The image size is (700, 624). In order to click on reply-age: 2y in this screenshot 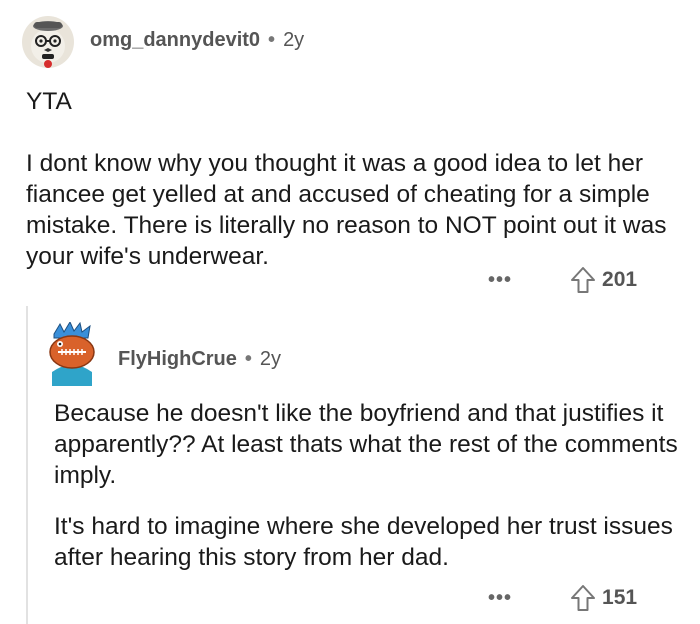, I will do `click(270, 359)`.